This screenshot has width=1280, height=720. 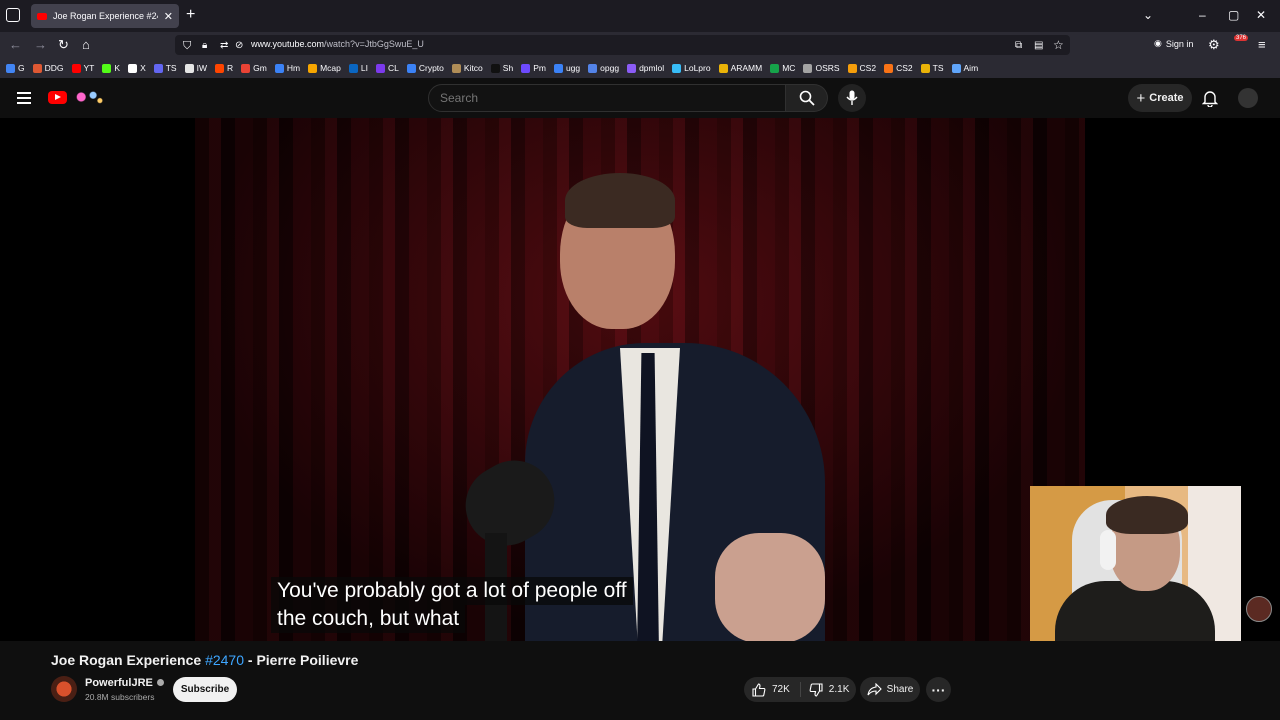 I want to click on bookmark-item: X, so click(x=137, y=68).